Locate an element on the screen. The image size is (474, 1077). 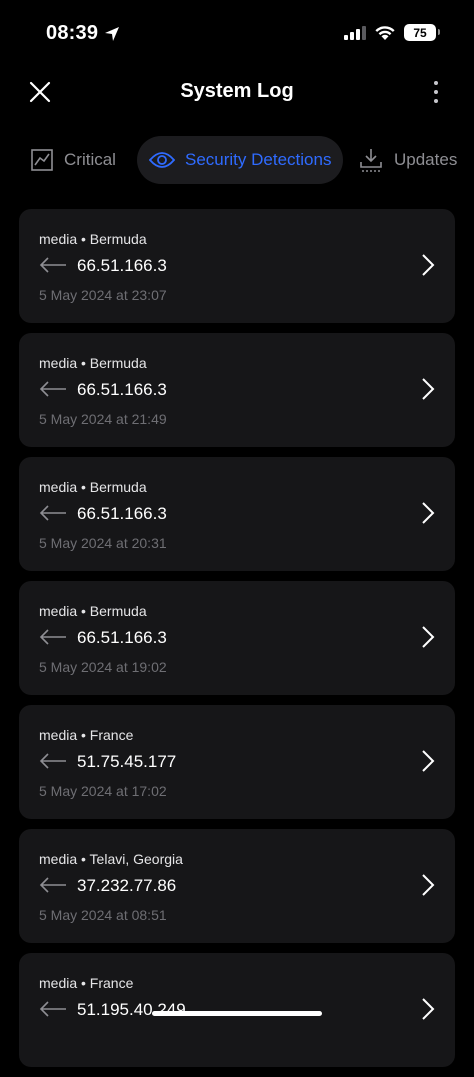
wifi-icon is located at coordinates (385, 32).